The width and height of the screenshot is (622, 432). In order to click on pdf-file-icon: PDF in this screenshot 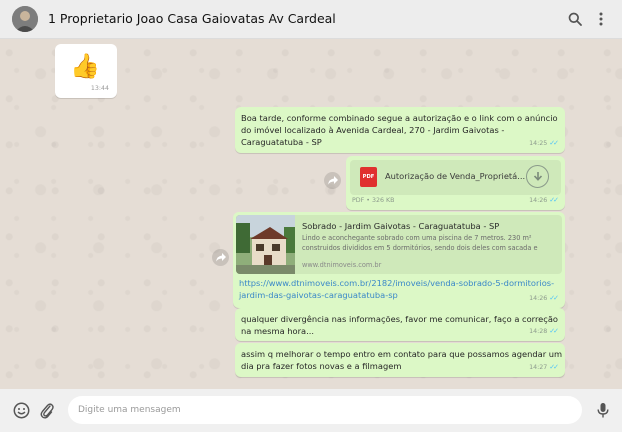, I will do `click(368, 177)`.